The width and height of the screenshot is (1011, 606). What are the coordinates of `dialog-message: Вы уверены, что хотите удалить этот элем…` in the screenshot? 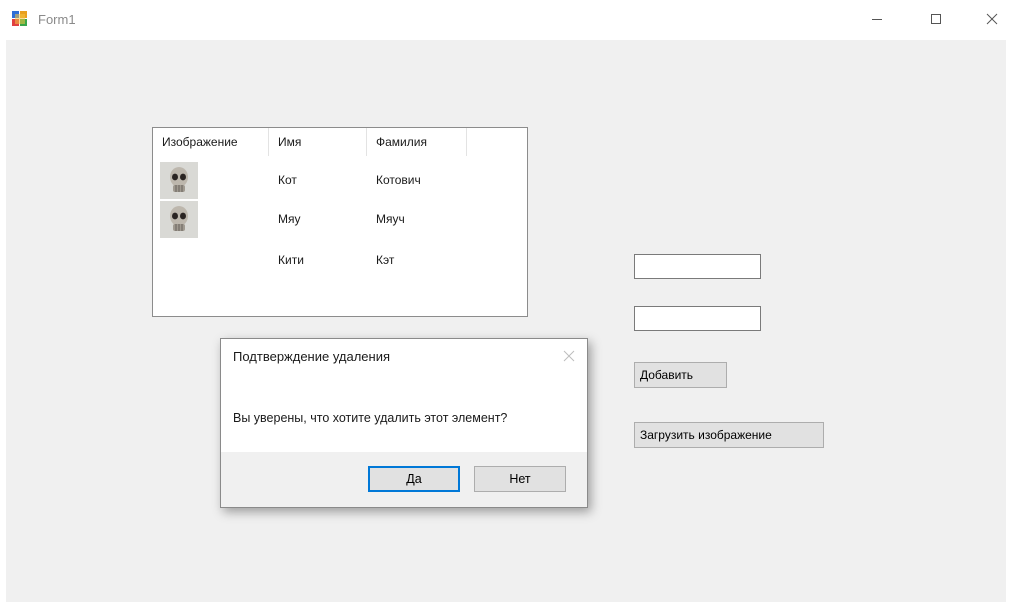 It's located at (370, 418).